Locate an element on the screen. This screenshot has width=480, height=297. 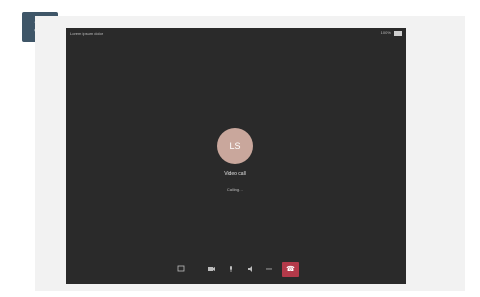
microphone-icon is located at coordinates (231, 269).